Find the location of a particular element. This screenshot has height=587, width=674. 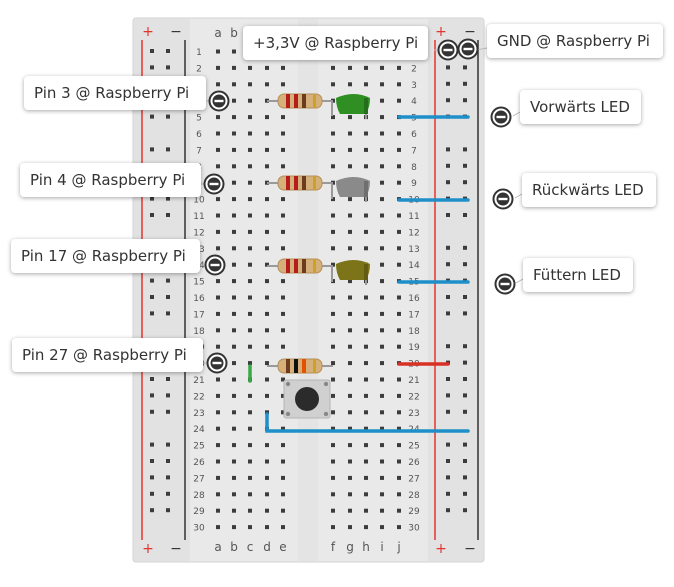

row-number: 27 is located at coordinates (413, 479).